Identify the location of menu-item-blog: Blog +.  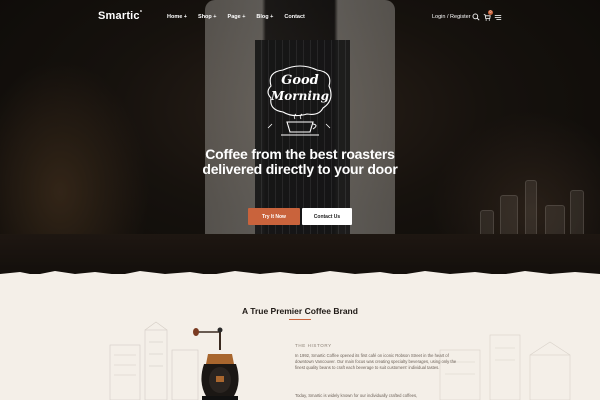
(264, 17).